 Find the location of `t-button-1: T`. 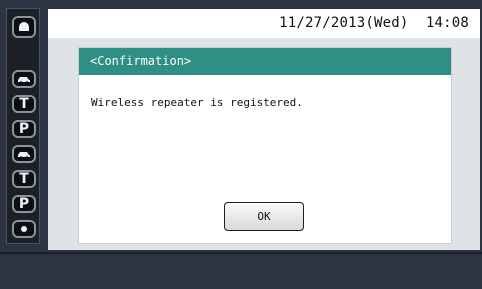

t-button-1: T is located at coordinates (24, 104).